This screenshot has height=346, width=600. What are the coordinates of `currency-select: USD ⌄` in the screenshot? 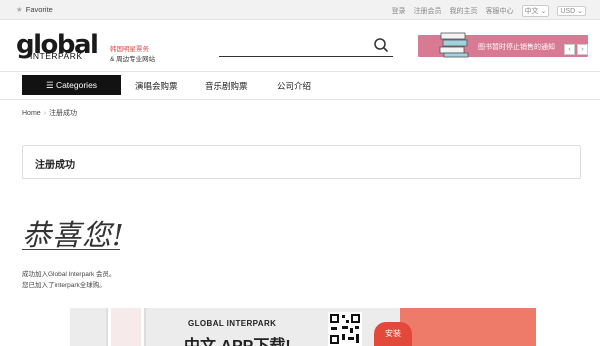 It's located at (571, 11).